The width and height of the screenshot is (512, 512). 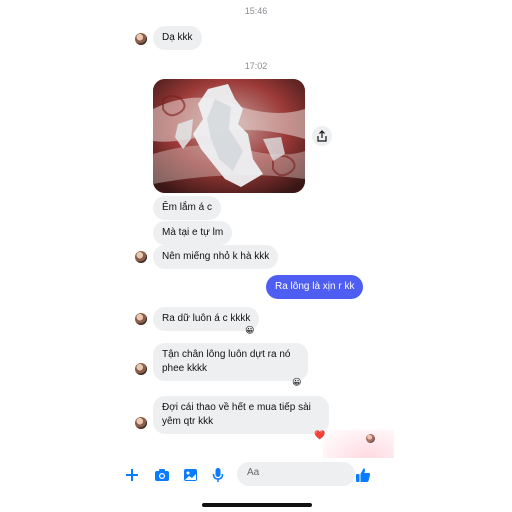 I want to click on timestamp: 17:02, so click(x=256, y=66).